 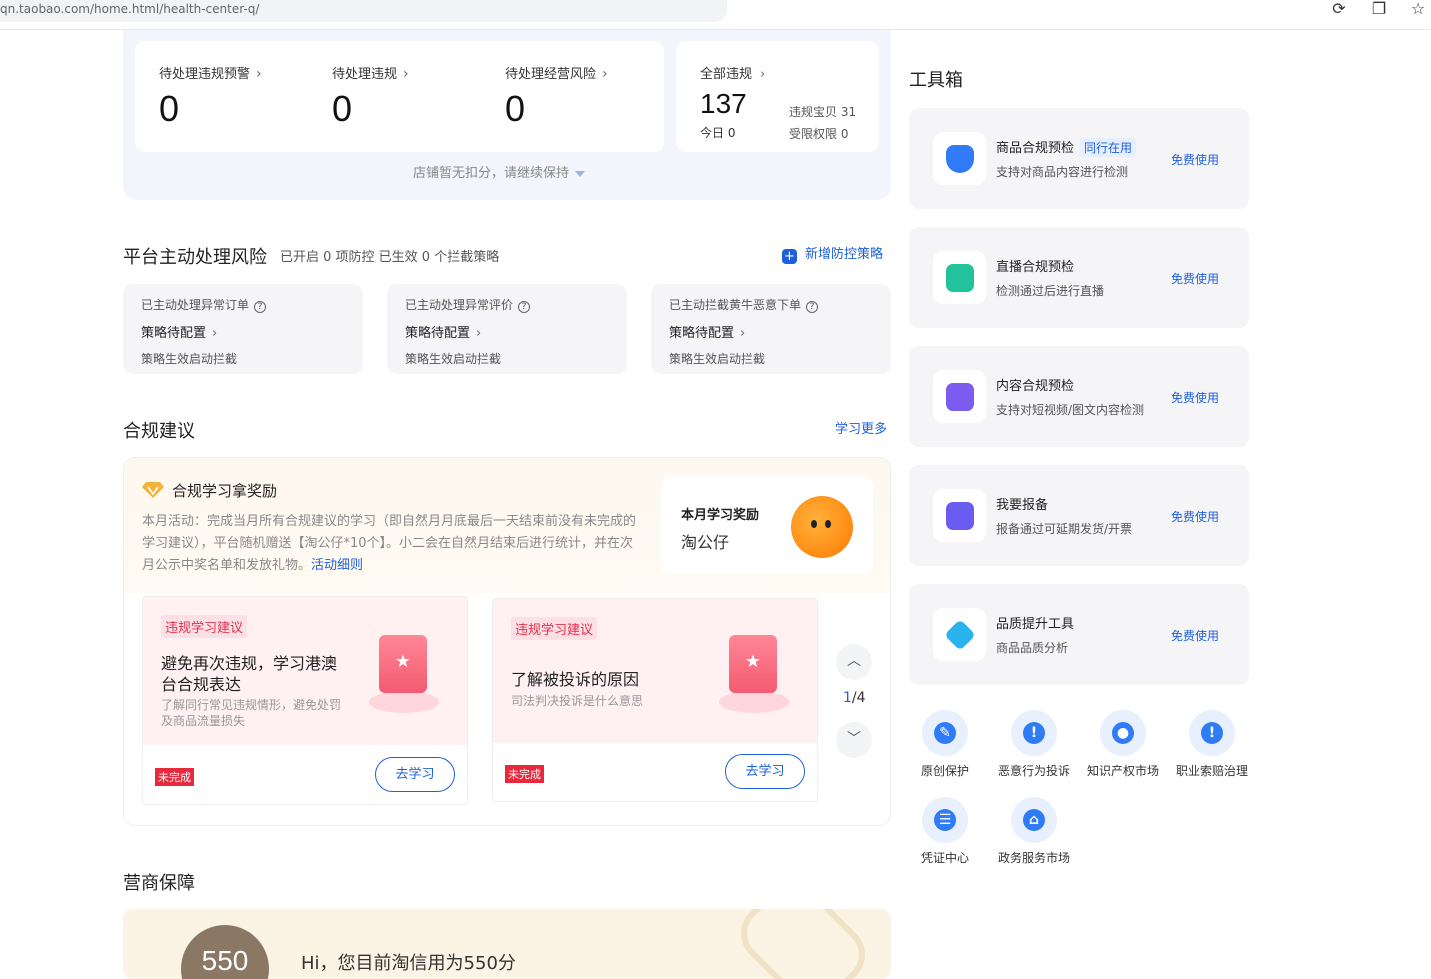 What do you see at coordinates (1033, 858) in the screenshot?
I see `quick-label: 政务服务市场` at bounding box center [1033, 858].